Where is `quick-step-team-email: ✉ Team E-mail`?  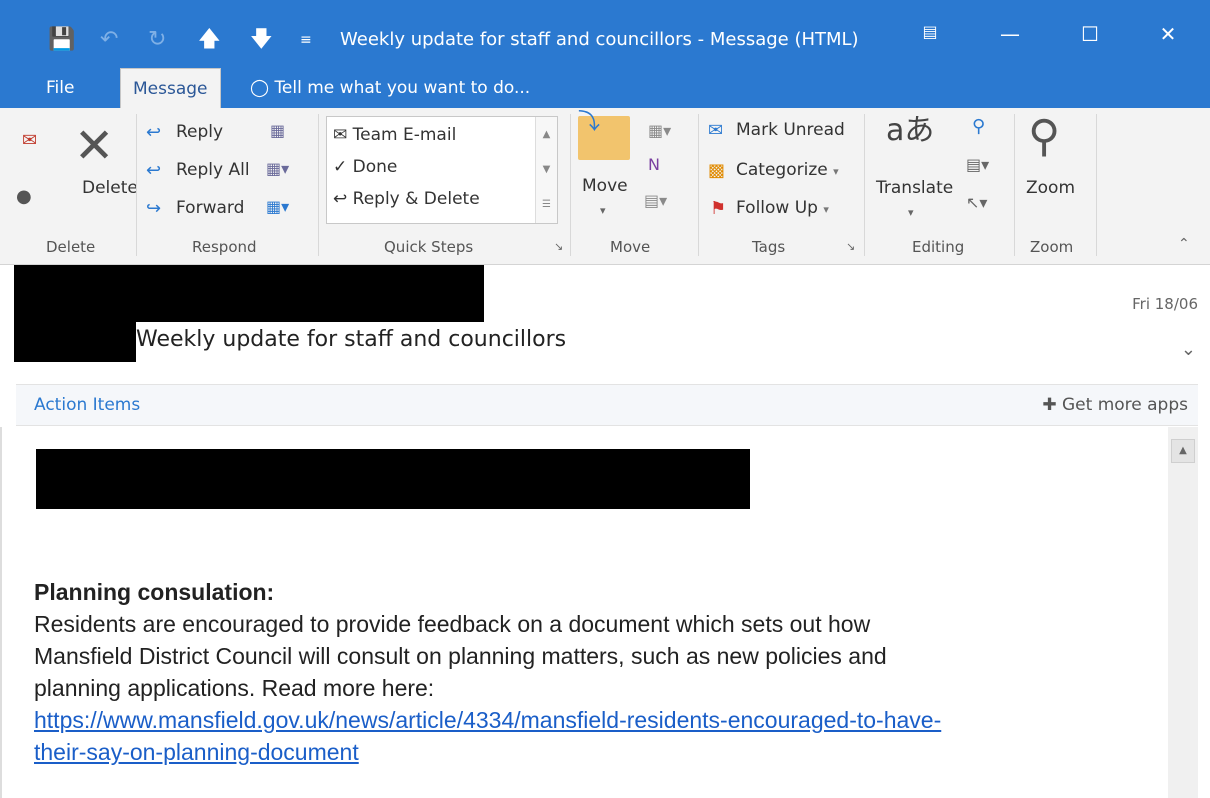
quick-step-team-email: ✉ Team E-mail is located at coordinates (394, 135).